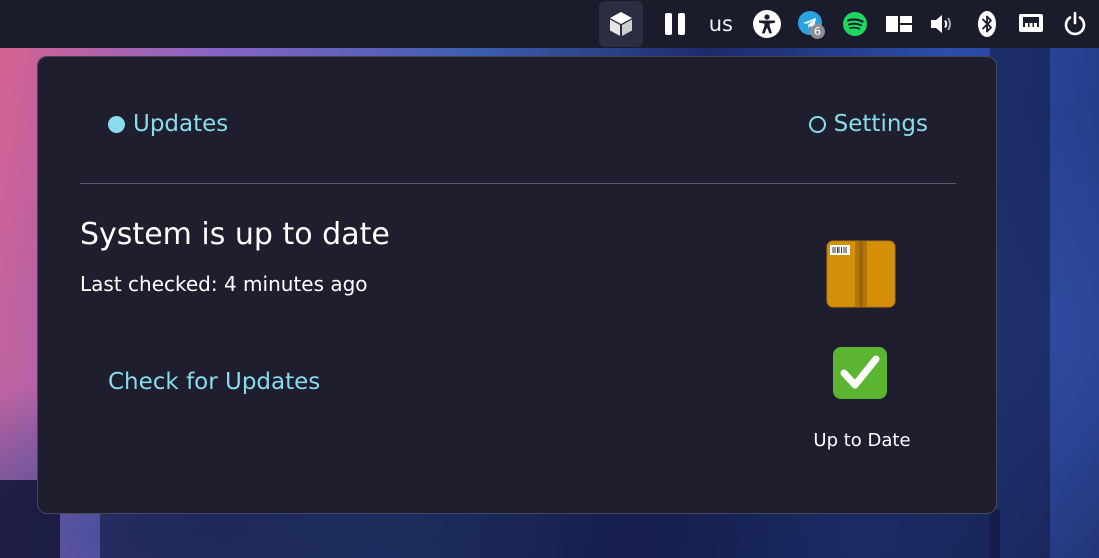 The image size is (1099, 558). I want to click on tab-settings-label: Settings, so click(880, 124).